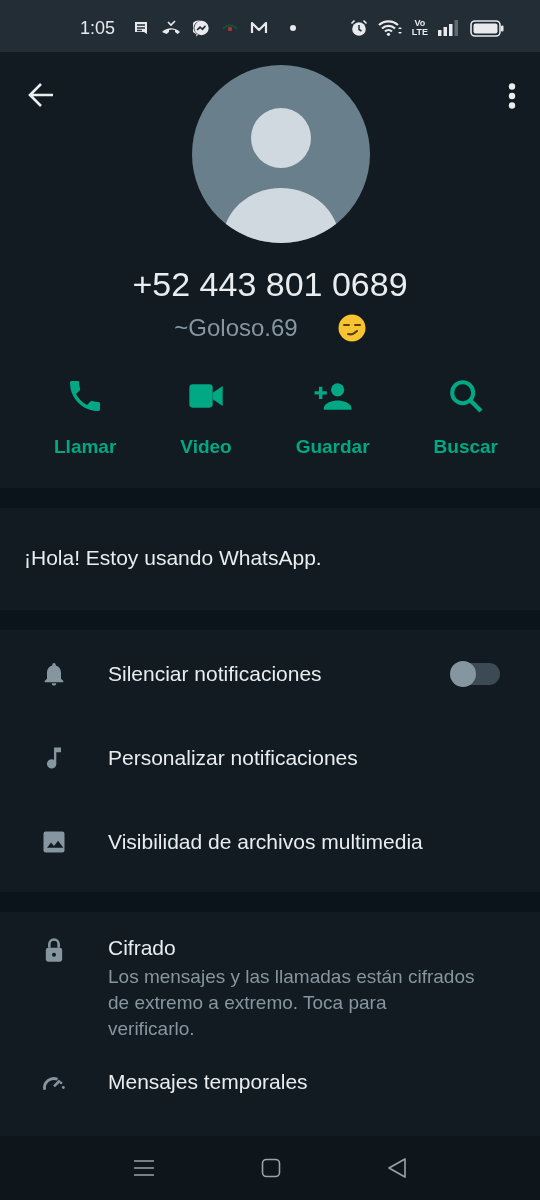 Image resolution: width=540 pixels, height=1200 pixels. What do you see at coordinates (171, 28) in the screenshot?
I see `missed-call-icon` at bounding box center [171, 28].